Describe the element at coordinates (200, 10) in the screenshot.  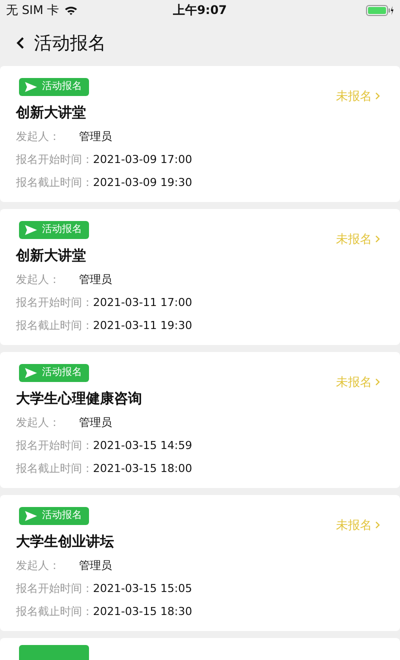
I see `clock-time: 上午9:07` at that location.